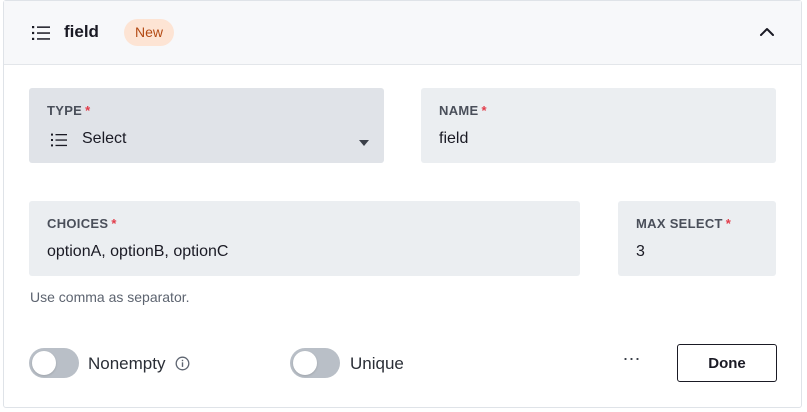  What do you see at coordinates (454, 138) in the screenshot?
I see `name-value: field` at bounding box center [454, 138].